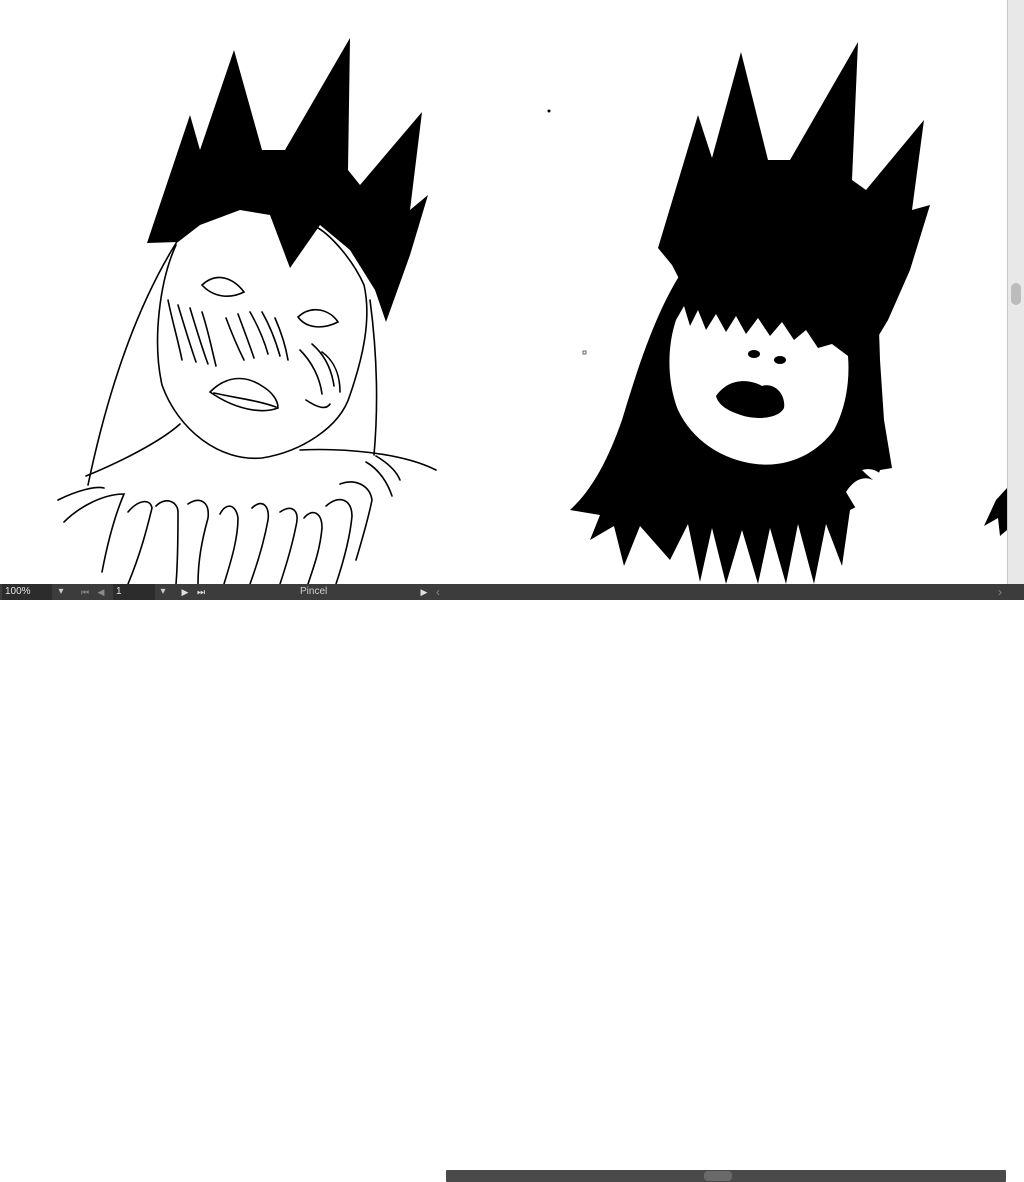 The image size is (1024, 1182). Describe the element at coordinates (438, 592) in the screenshot. I see `scroll-left-arrow-icon: ‹` at that location.